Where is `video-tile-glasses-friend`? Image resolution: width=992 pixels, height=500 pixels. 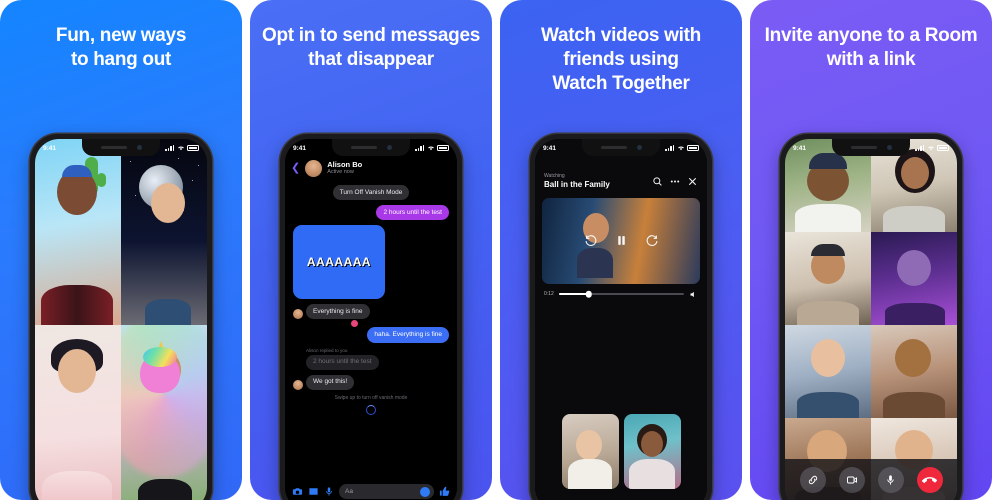
video-tile-glasses-friend is located at coordinates (78, 412).